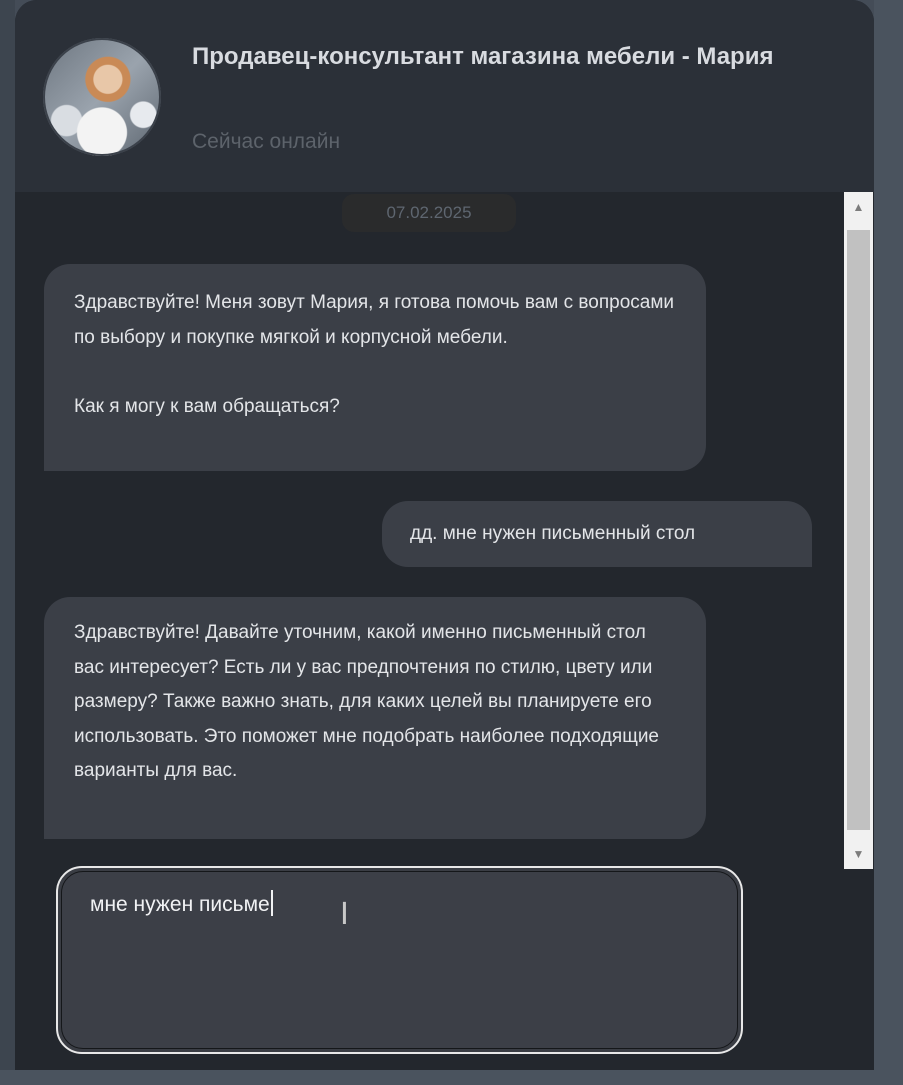  I want to click on scroll-up-icon: ▲, so click(858, 207).